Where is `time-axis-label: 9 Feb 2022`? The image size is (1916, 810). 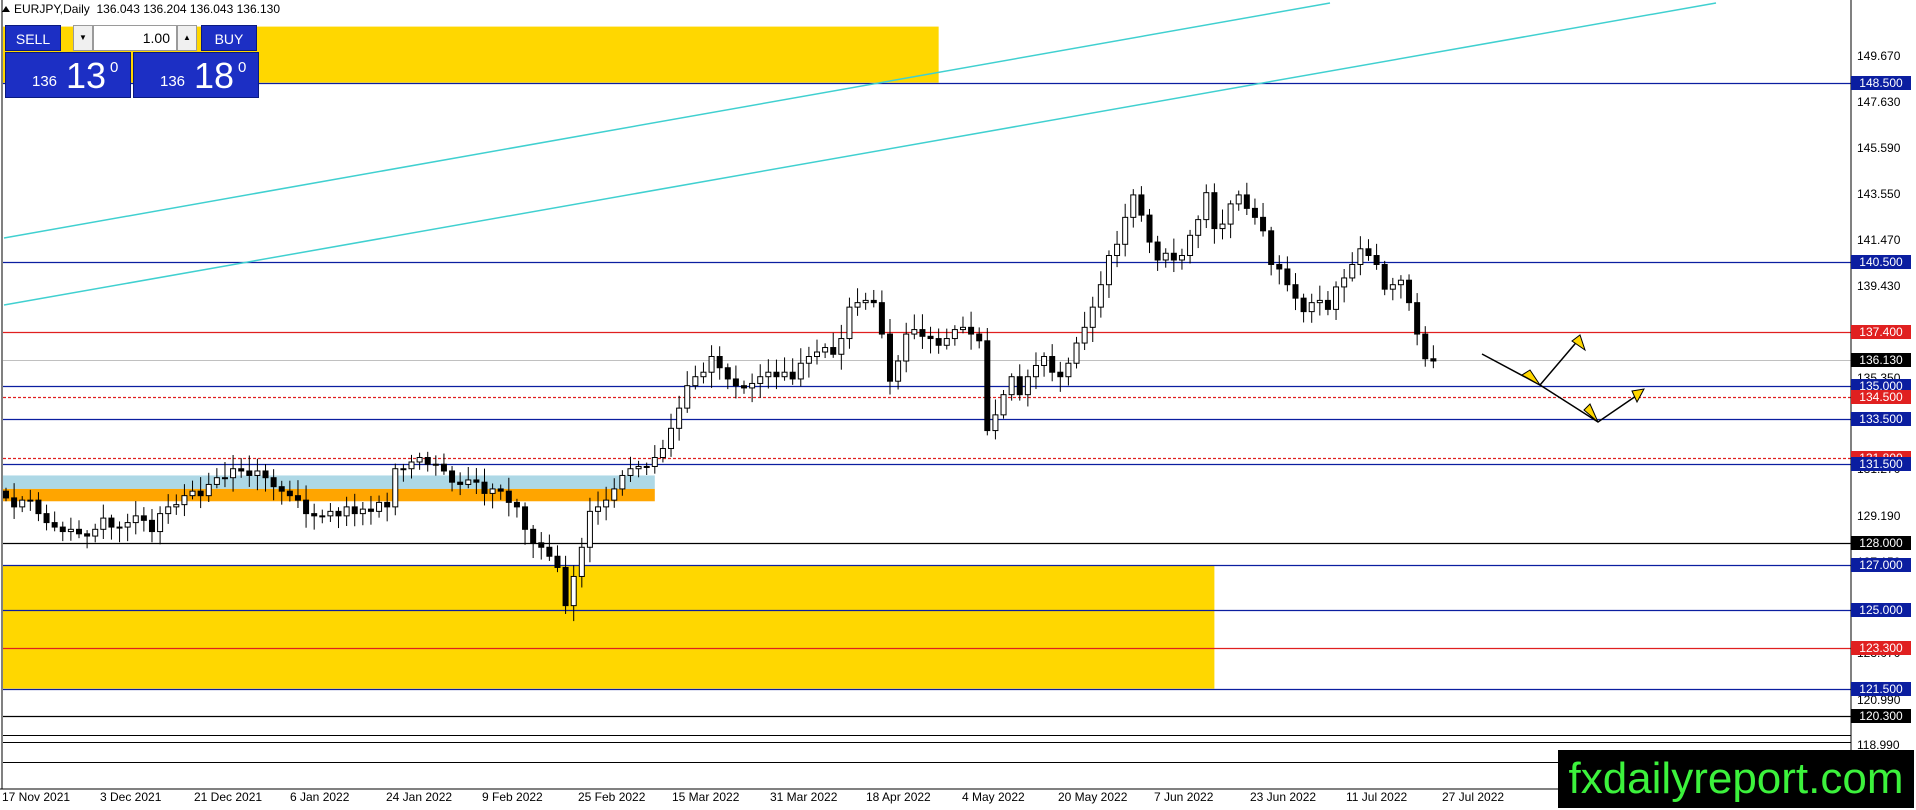 time-axis-label: 9 Feb 2022 is located at coordinates (512, 797).